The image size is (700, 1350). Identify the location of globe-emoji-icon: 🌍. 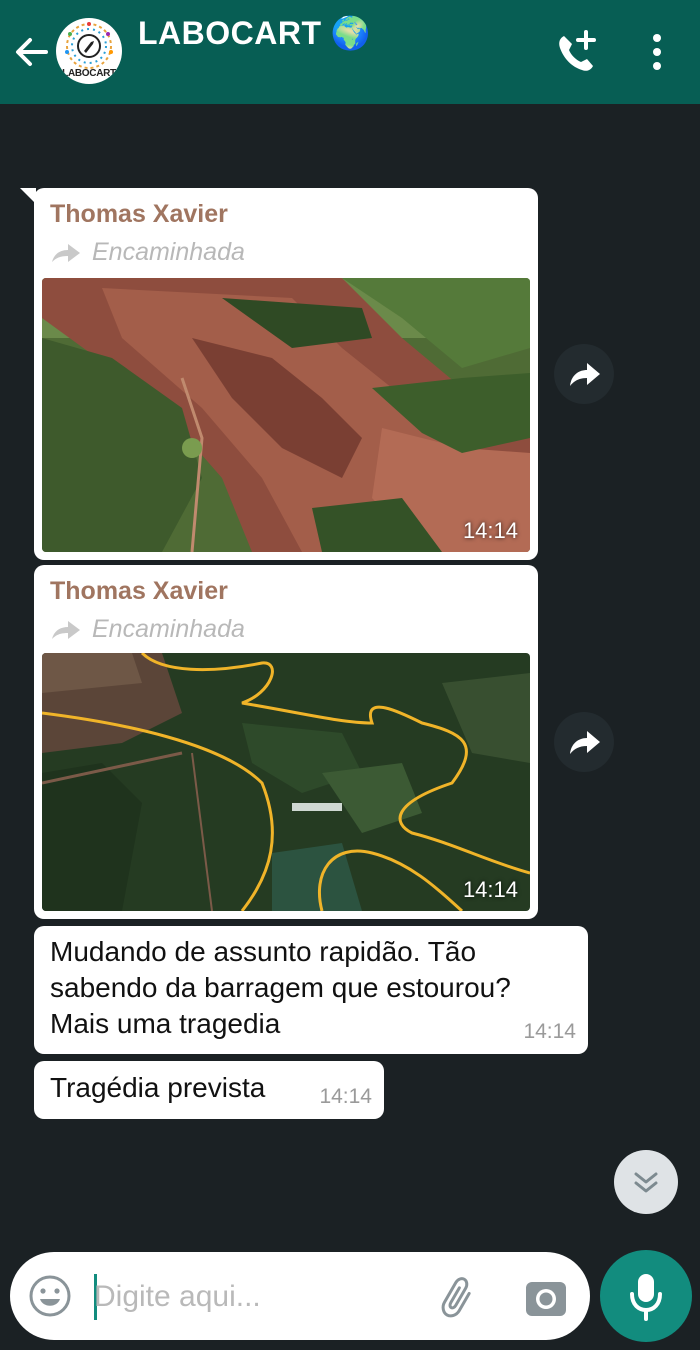
(351, 33).